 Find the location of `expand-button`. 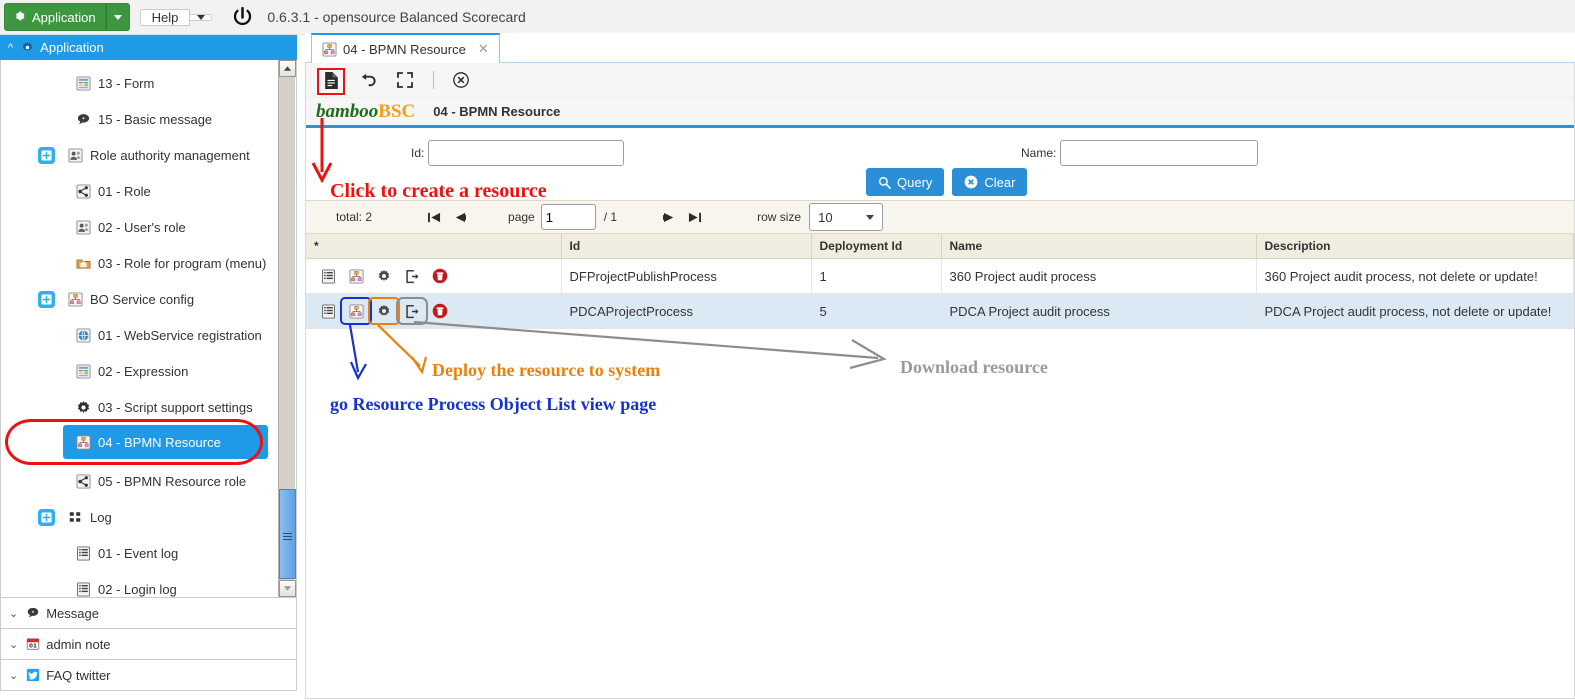

expand-button is located at coordinates (405, 80).